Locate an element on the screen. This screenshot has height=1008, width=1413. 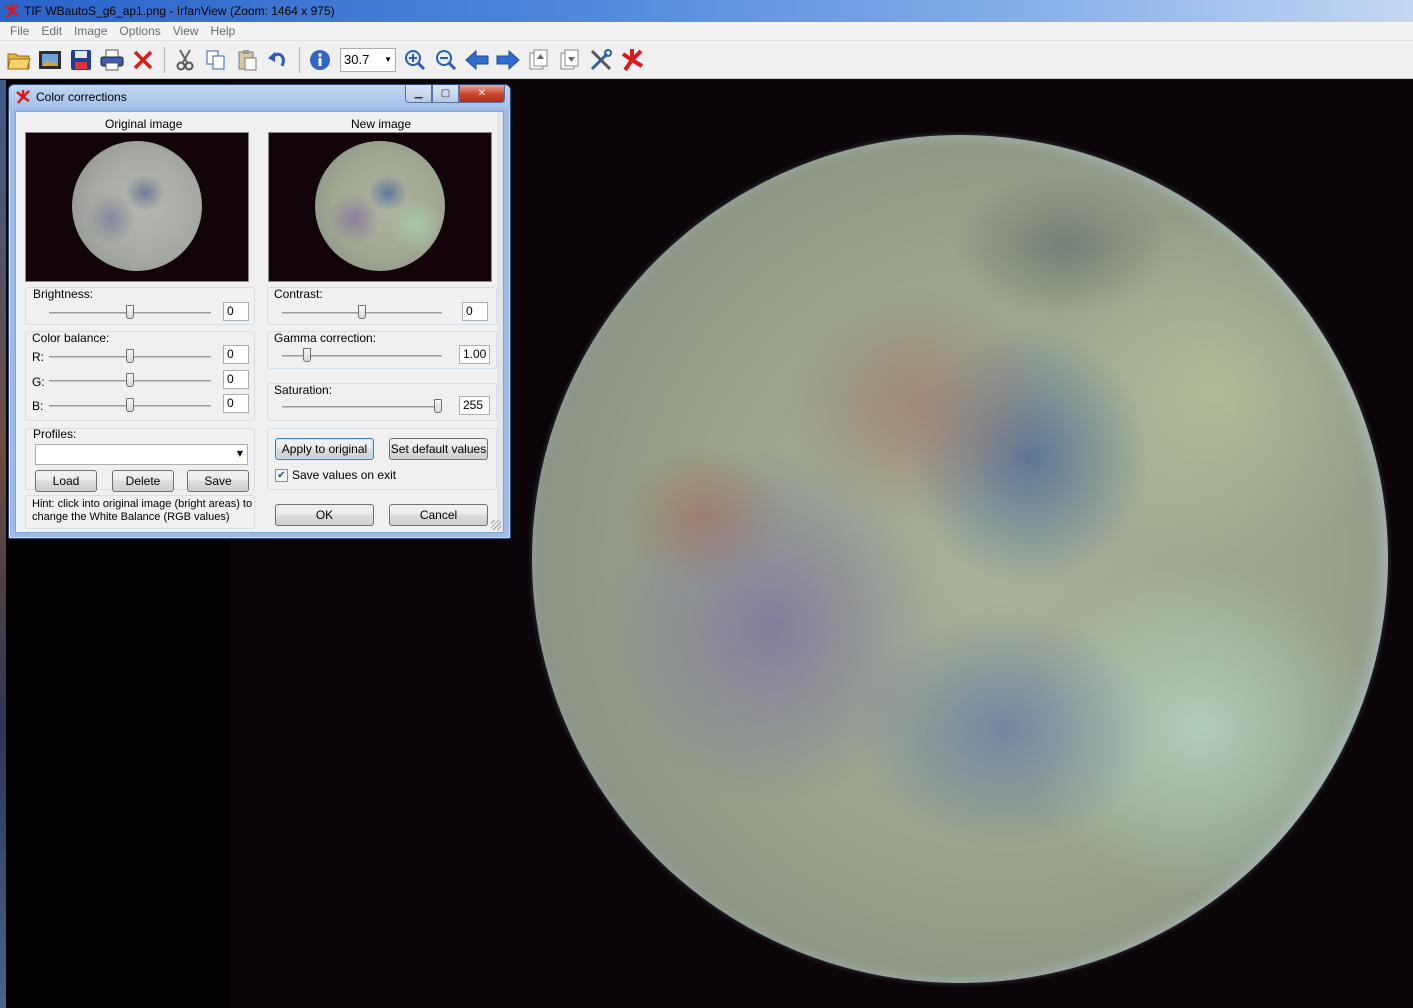
menu-edit: Edit is located at coordinates (51, 31).